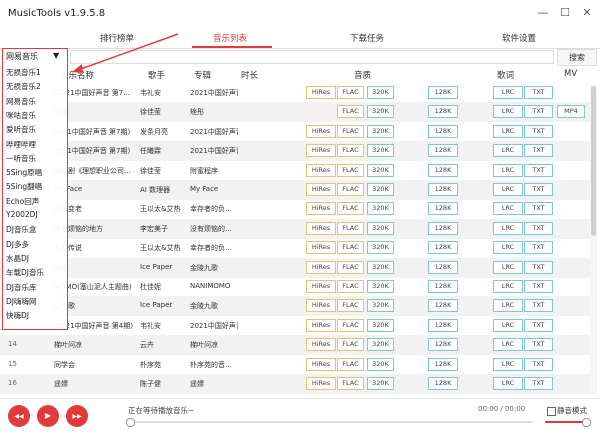 The height and width of the screenshot is (435, 600). Describe the element at coordinates (125, 53) in the screenshot. I see `annotation-arrow` at that location.